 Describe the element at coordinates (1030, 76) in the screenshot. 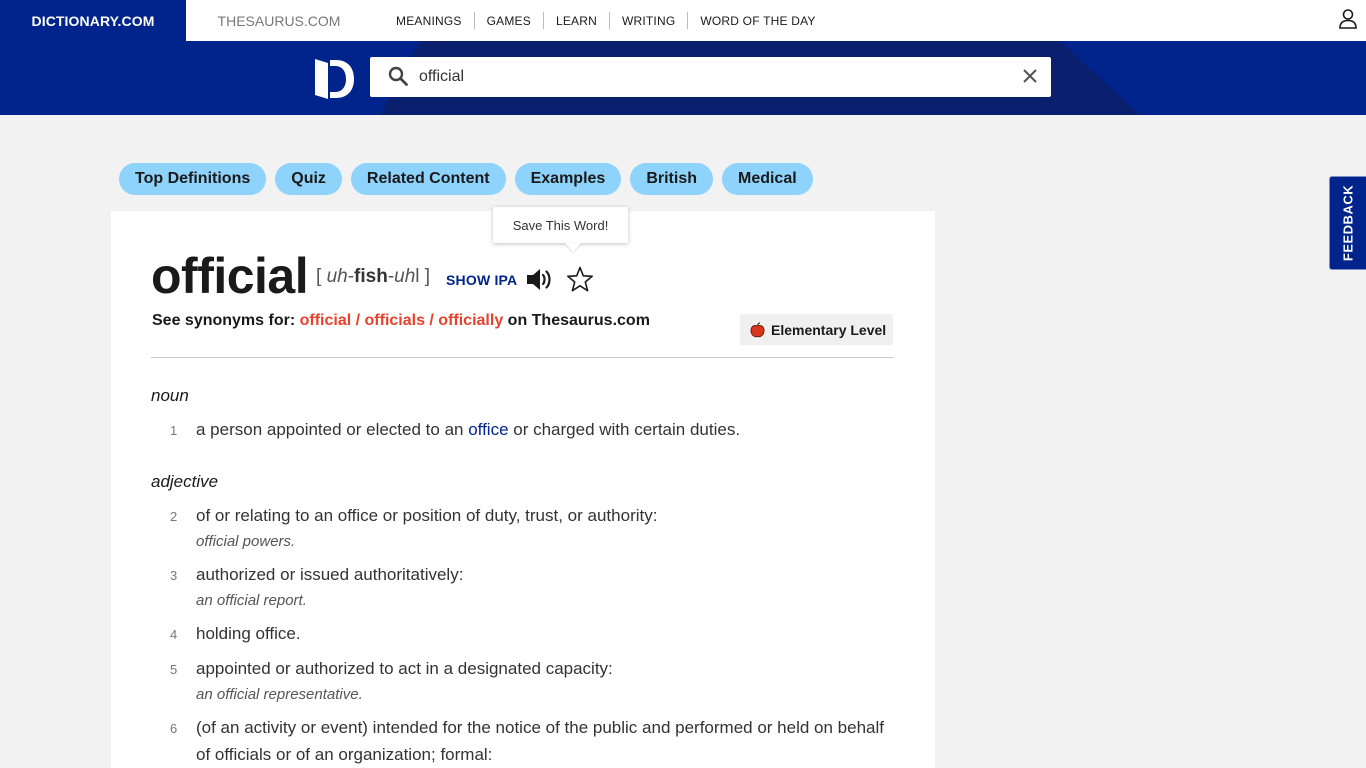

I see `clear-icon` at that location.